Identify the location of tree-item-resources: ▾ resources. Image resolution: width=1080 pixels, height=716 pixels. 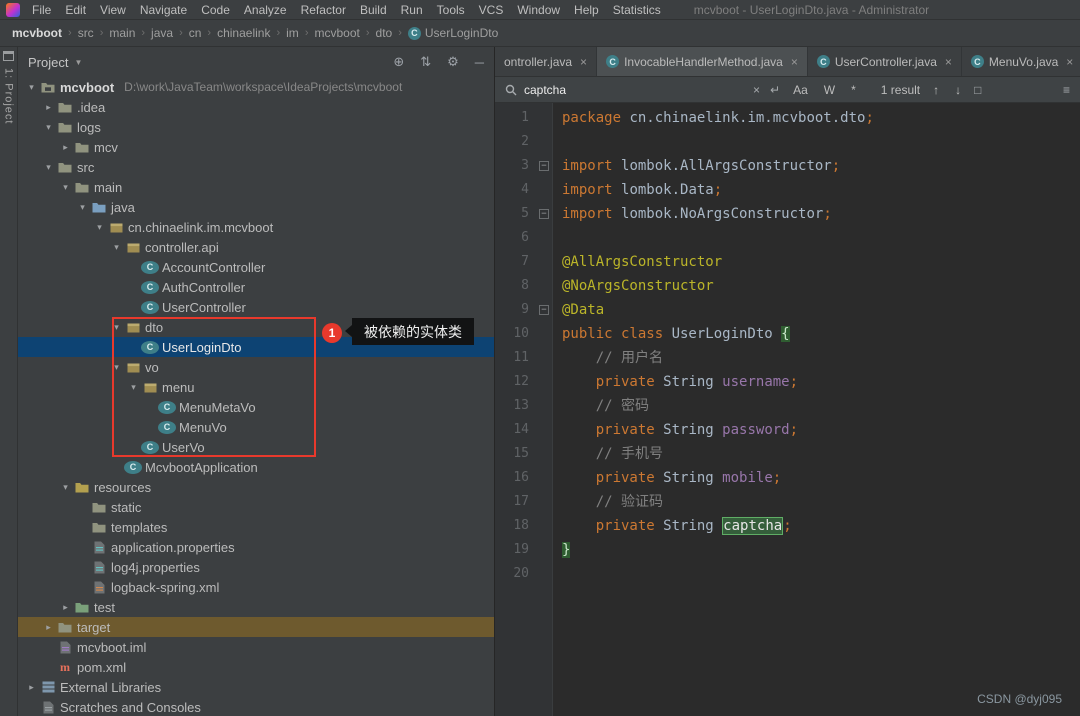
(256, 487).